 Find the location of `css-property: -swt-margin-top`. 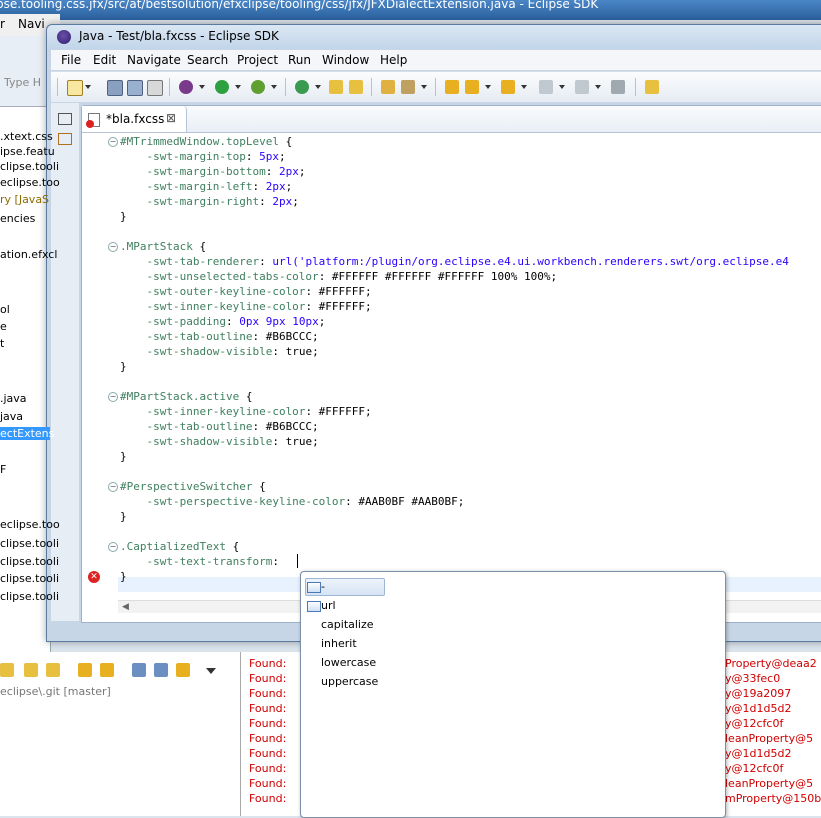

css-property: -swt-margin-top is located at coordinates (183, 156).